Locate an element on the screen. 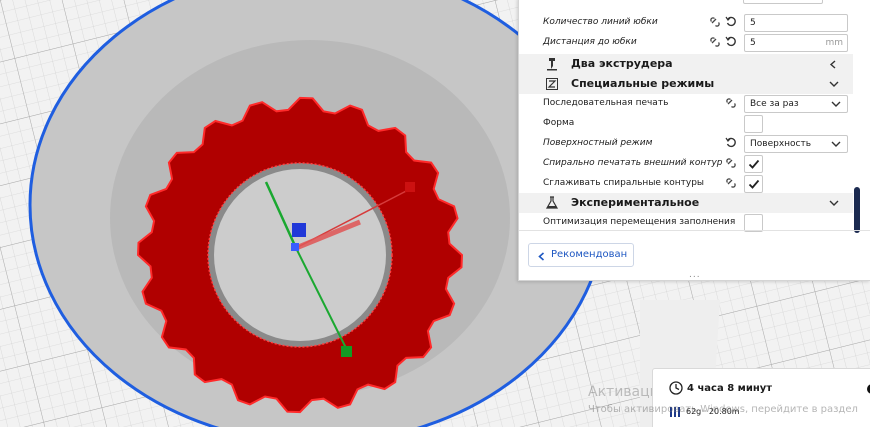  setting-surface-mode: Поверхностный режим Поверхность is located at coordinates (686, 144).